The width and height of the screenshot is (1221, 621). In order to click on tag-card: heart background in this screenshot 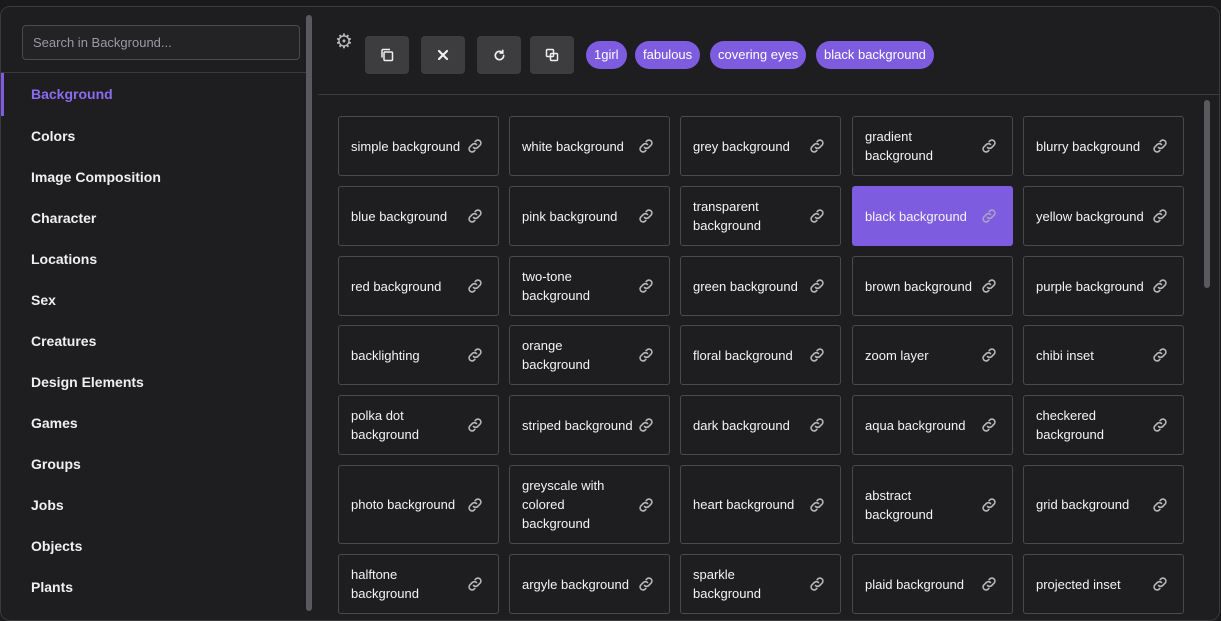, I will do `click(760, 504)`.